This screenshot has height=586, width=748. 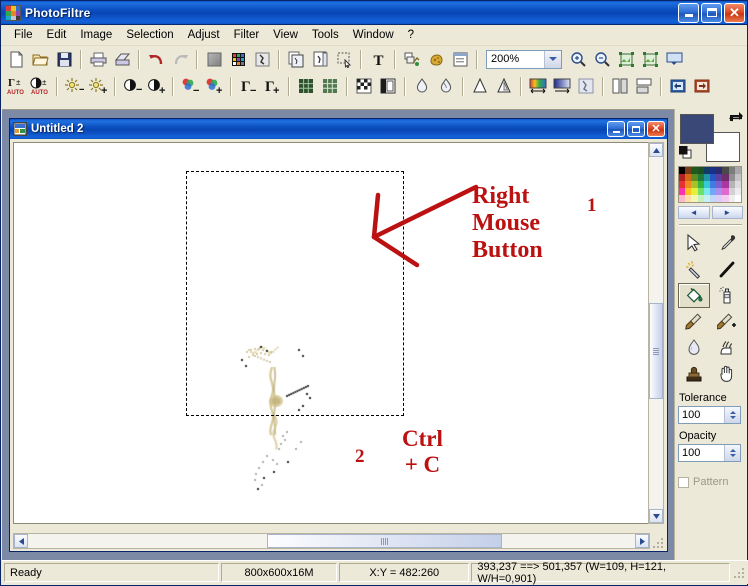 I want to click on tool-paint-bucket, so click(x=694, y=295).